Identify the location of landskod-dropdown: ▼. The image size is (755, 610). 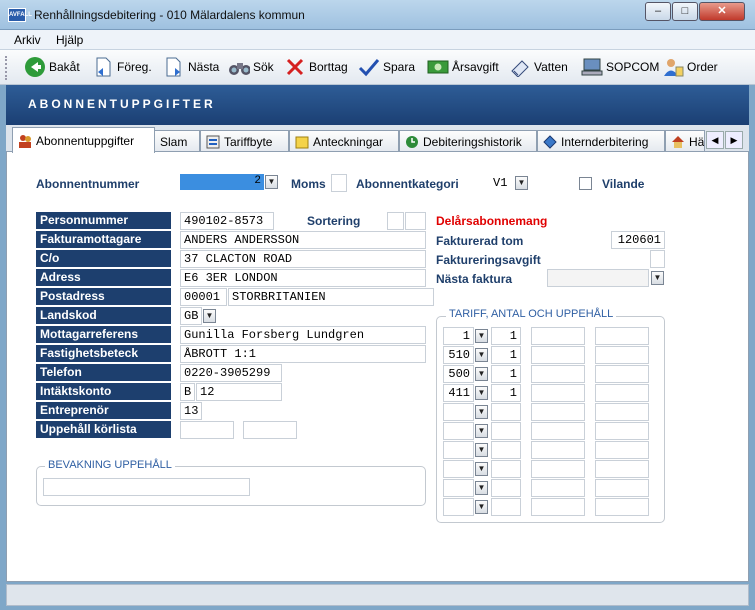
(209, 316).